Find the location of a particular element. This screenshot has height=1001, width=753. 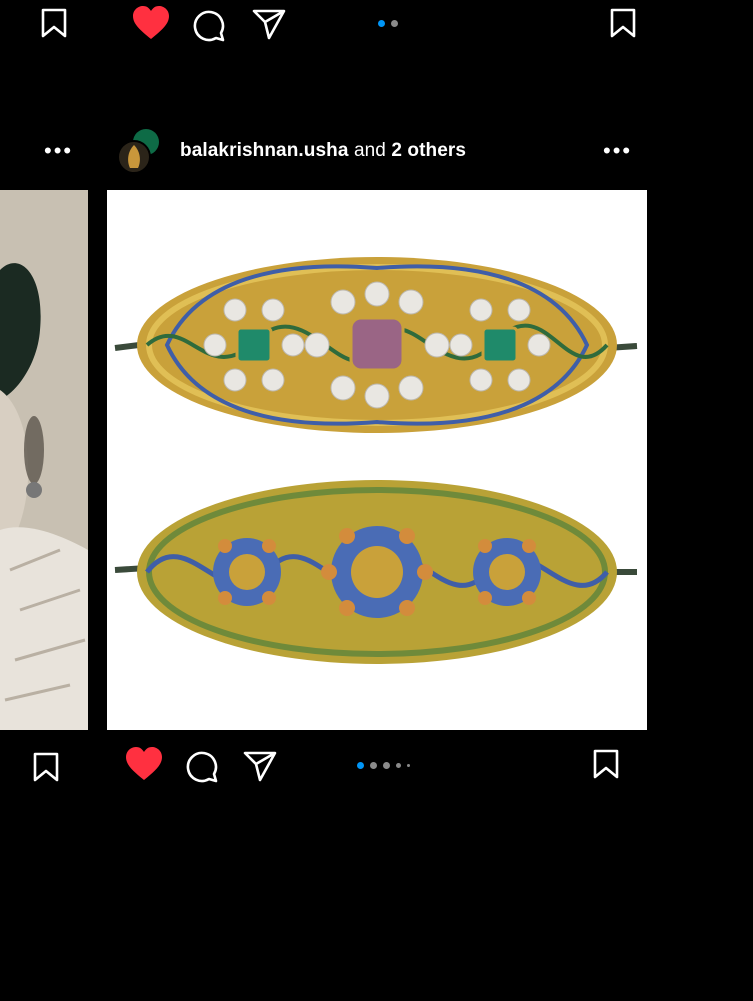

coauthors-link: 2 others is located at coordinates (428, 150).